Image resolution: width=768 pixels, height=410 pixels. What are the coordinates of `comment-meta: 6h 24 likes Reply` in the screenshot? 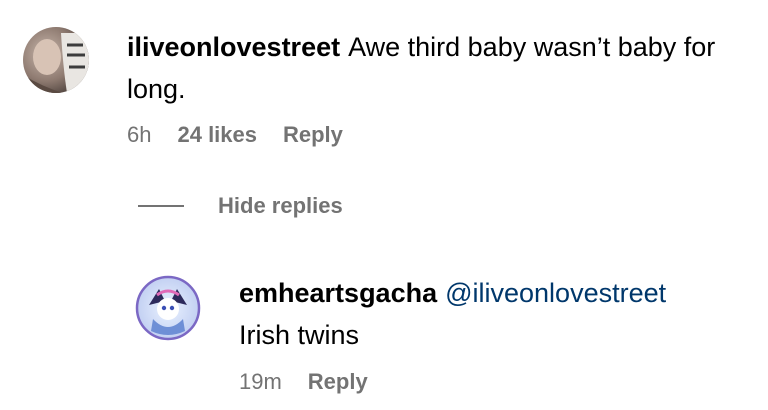 It's located at (235, 135).